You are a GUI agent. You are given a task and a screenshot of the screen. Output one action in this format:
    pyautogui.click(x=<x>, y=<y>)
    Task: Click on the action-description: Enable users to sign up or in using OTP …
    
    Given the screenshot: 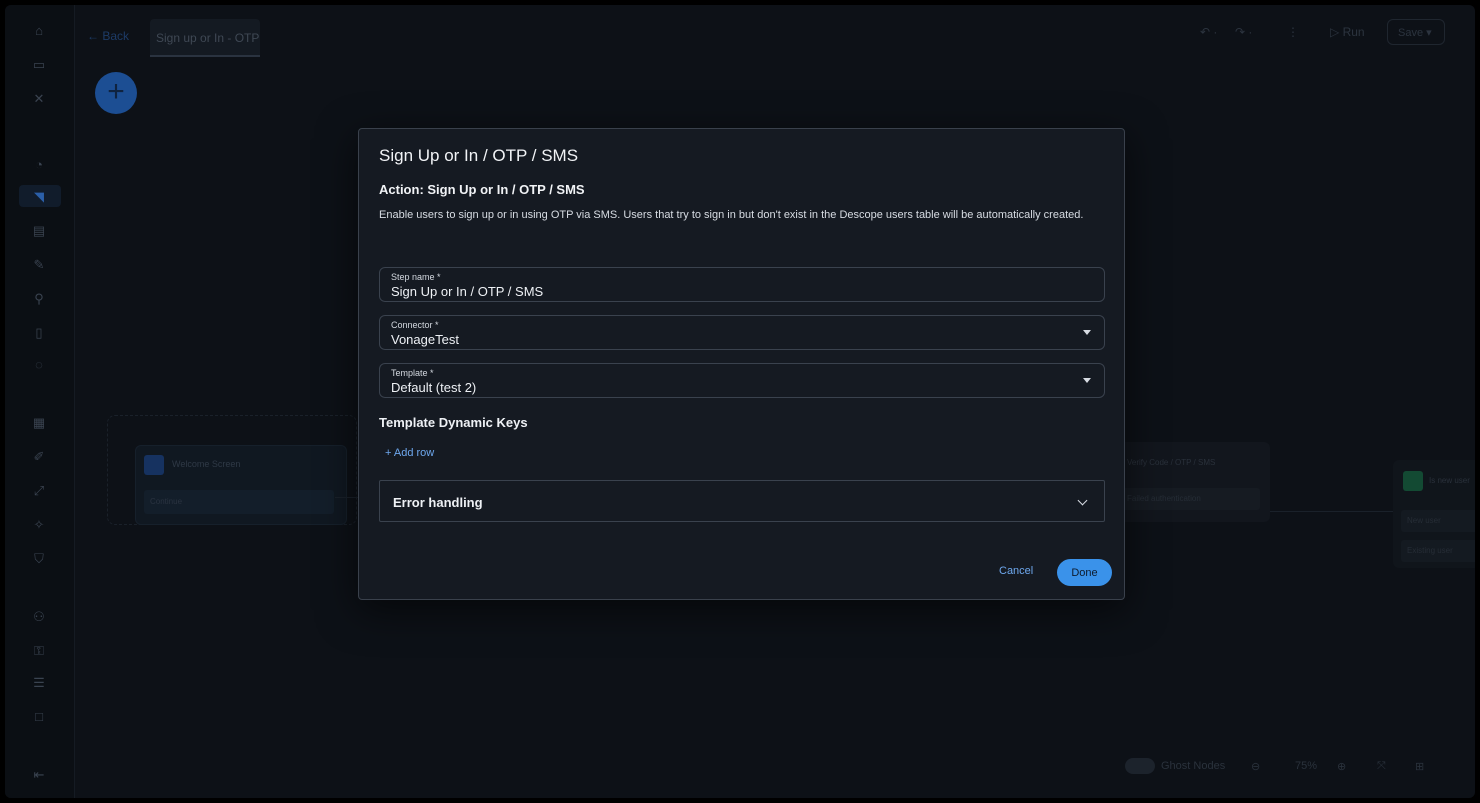 What is the action you would take?
    pyautogui.click(x=731, y=215)
    